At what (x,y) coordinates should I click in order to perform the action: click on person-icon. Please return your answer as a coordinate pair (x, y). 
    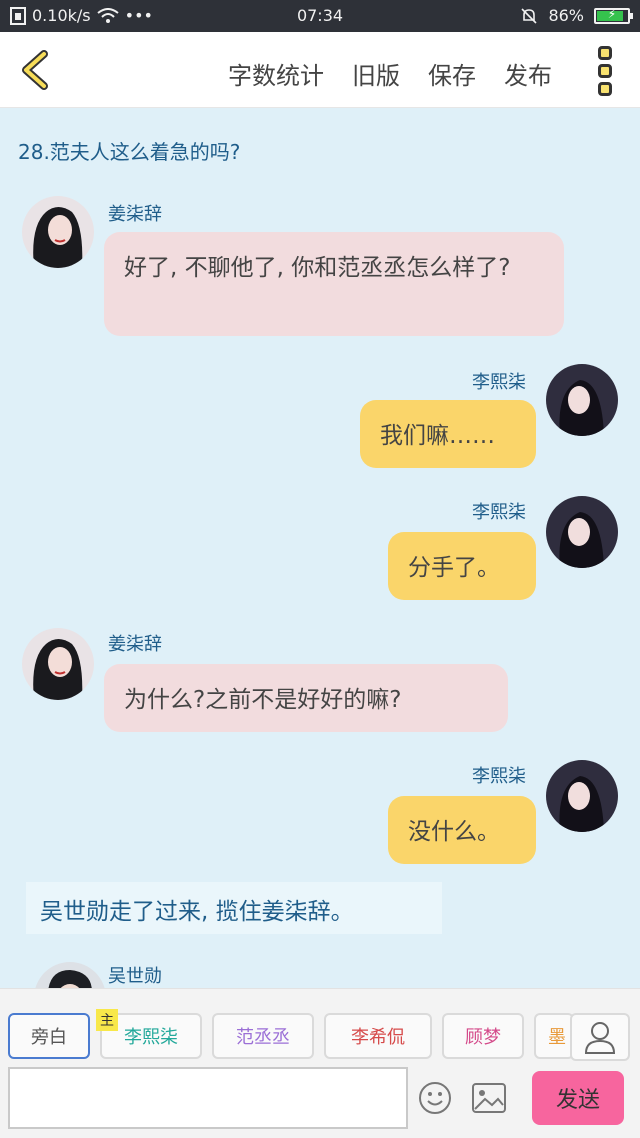
    Looking at the image, I should click on (600, 1038).